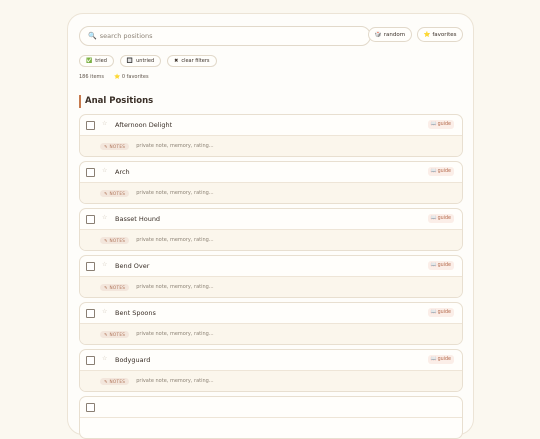 The height and width of the screenshot is (439, 540). What do you see at coordinates (271, 266) in the screenshot?
I see `item-header: ☆ Bend Over 📖 guide` at bounding box center [271, 266].